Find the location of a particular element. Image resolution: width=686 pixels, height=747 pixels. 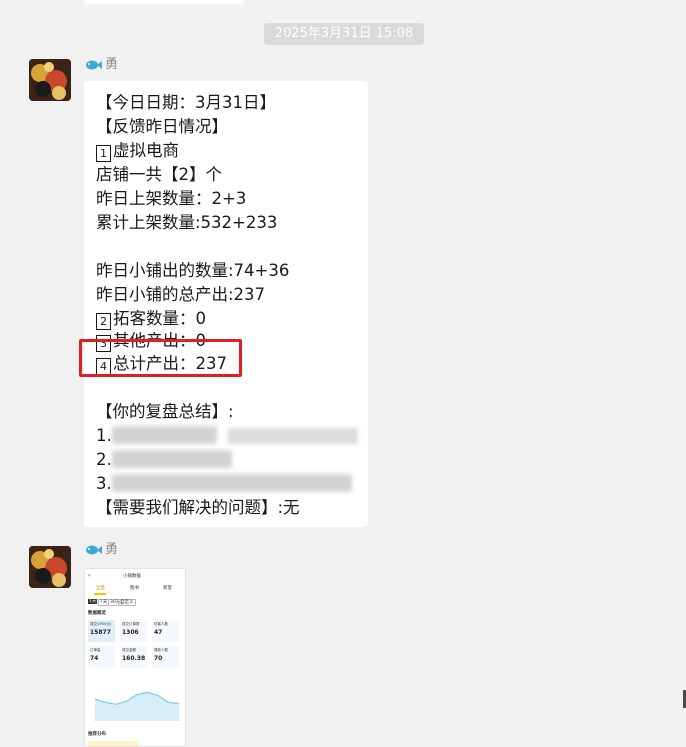

previous-message-edge is located at coordinates (164, 2).